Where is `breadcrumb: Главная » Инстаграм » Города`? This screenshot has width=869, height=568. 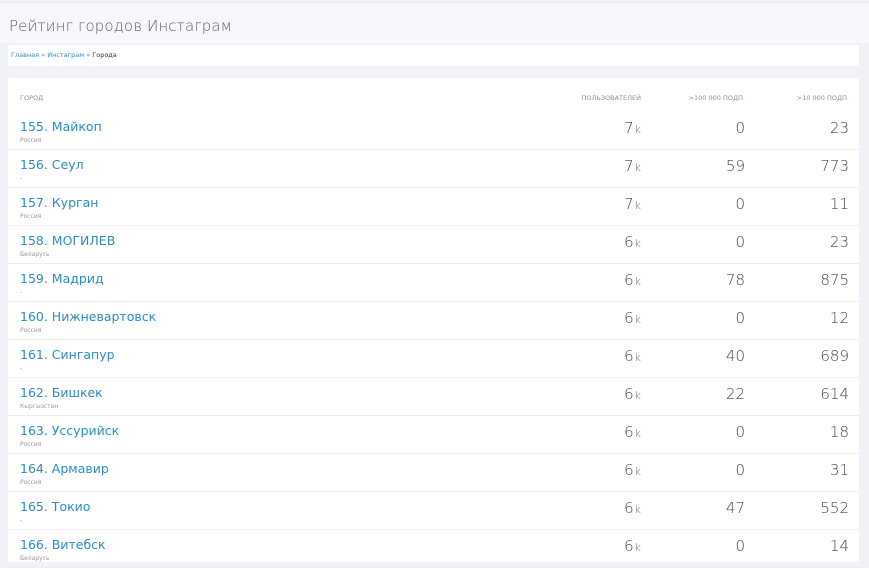 breadcrumb: Главная » Инстаграм » Города is located at coordinates (64, 55).